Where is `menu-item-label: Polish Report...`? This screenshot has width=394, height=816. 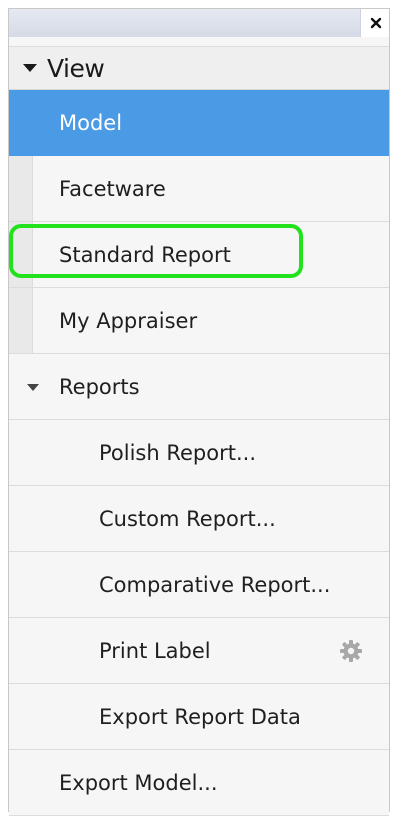
menu-item-label: Polish Report... is located at coordinates (177, 452).